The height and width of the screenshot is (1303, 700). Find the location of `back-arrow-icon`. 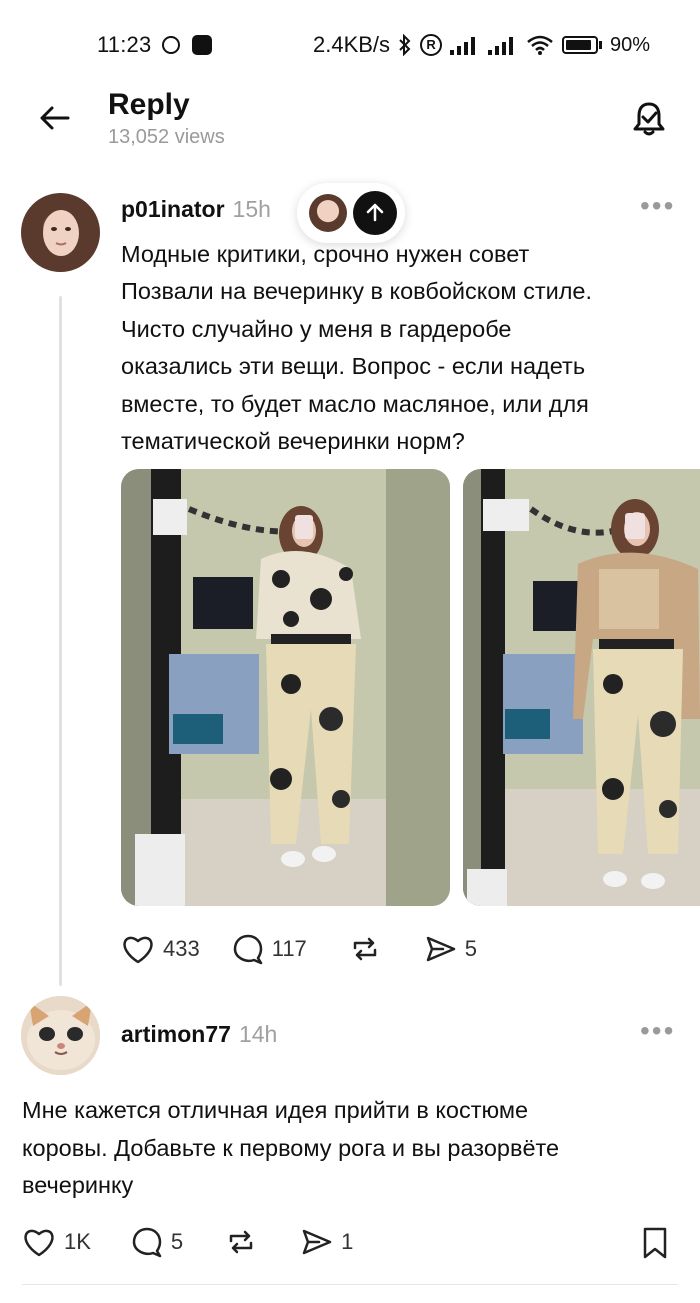

back-arrow-icon is located at coordinates (54, 118).